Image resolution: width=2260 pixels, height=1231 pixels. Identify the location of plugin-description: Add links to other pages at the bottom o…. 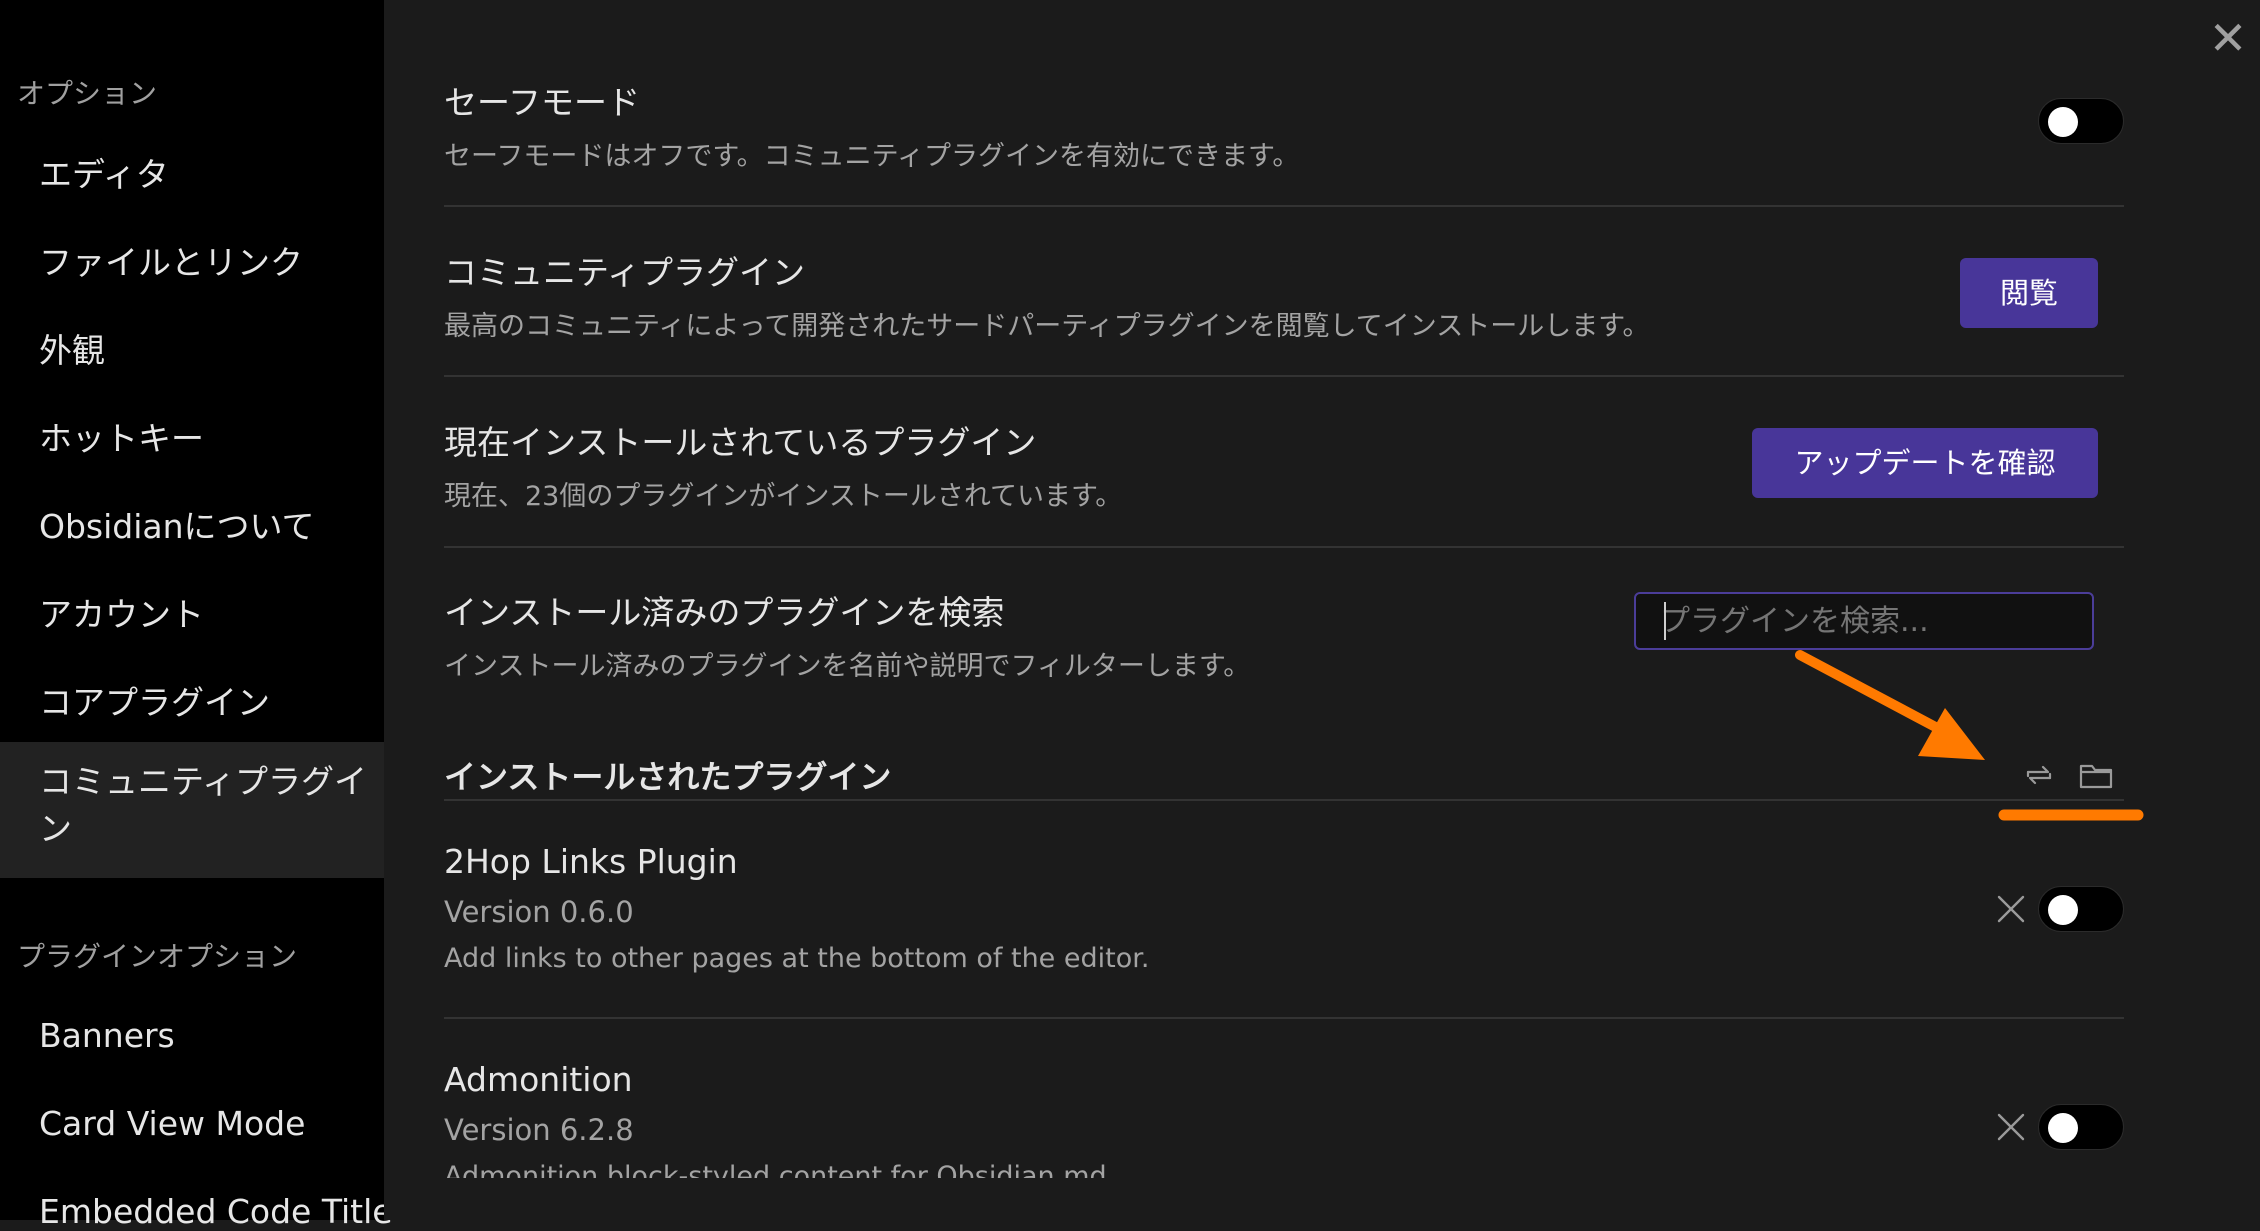
(797, 958).